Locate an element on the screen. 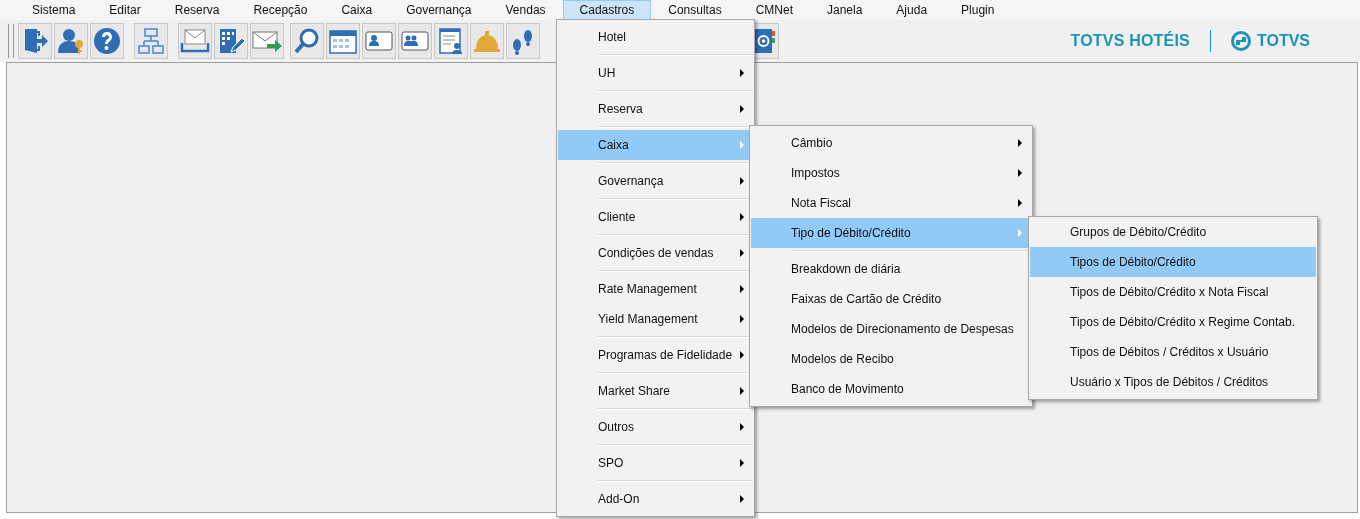 This screenshot has height=519, width=1360. menu-bar-item: Ajuda is located at coordinates (912, 10).